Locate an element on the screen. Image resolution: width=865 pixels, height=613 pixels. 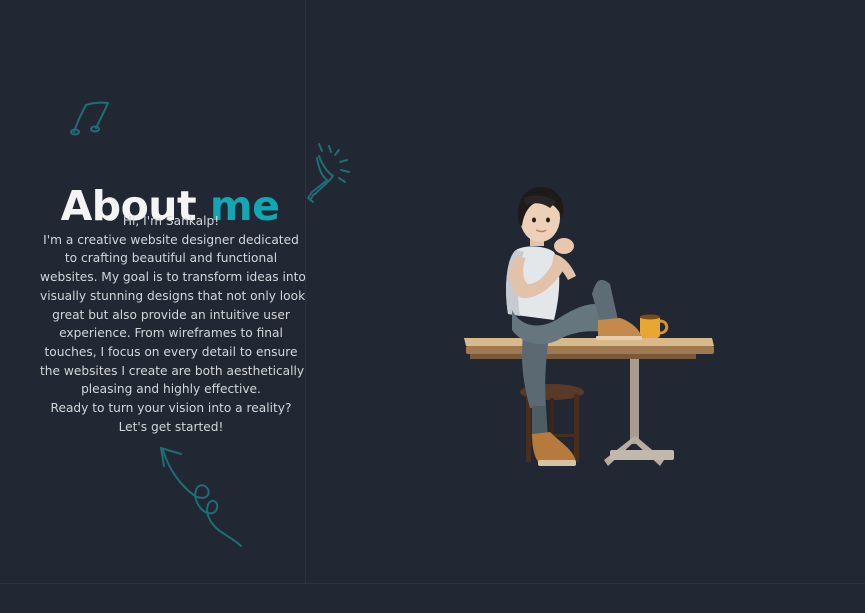
cta-line: Let's get started! is located at coordinates (171, 426).